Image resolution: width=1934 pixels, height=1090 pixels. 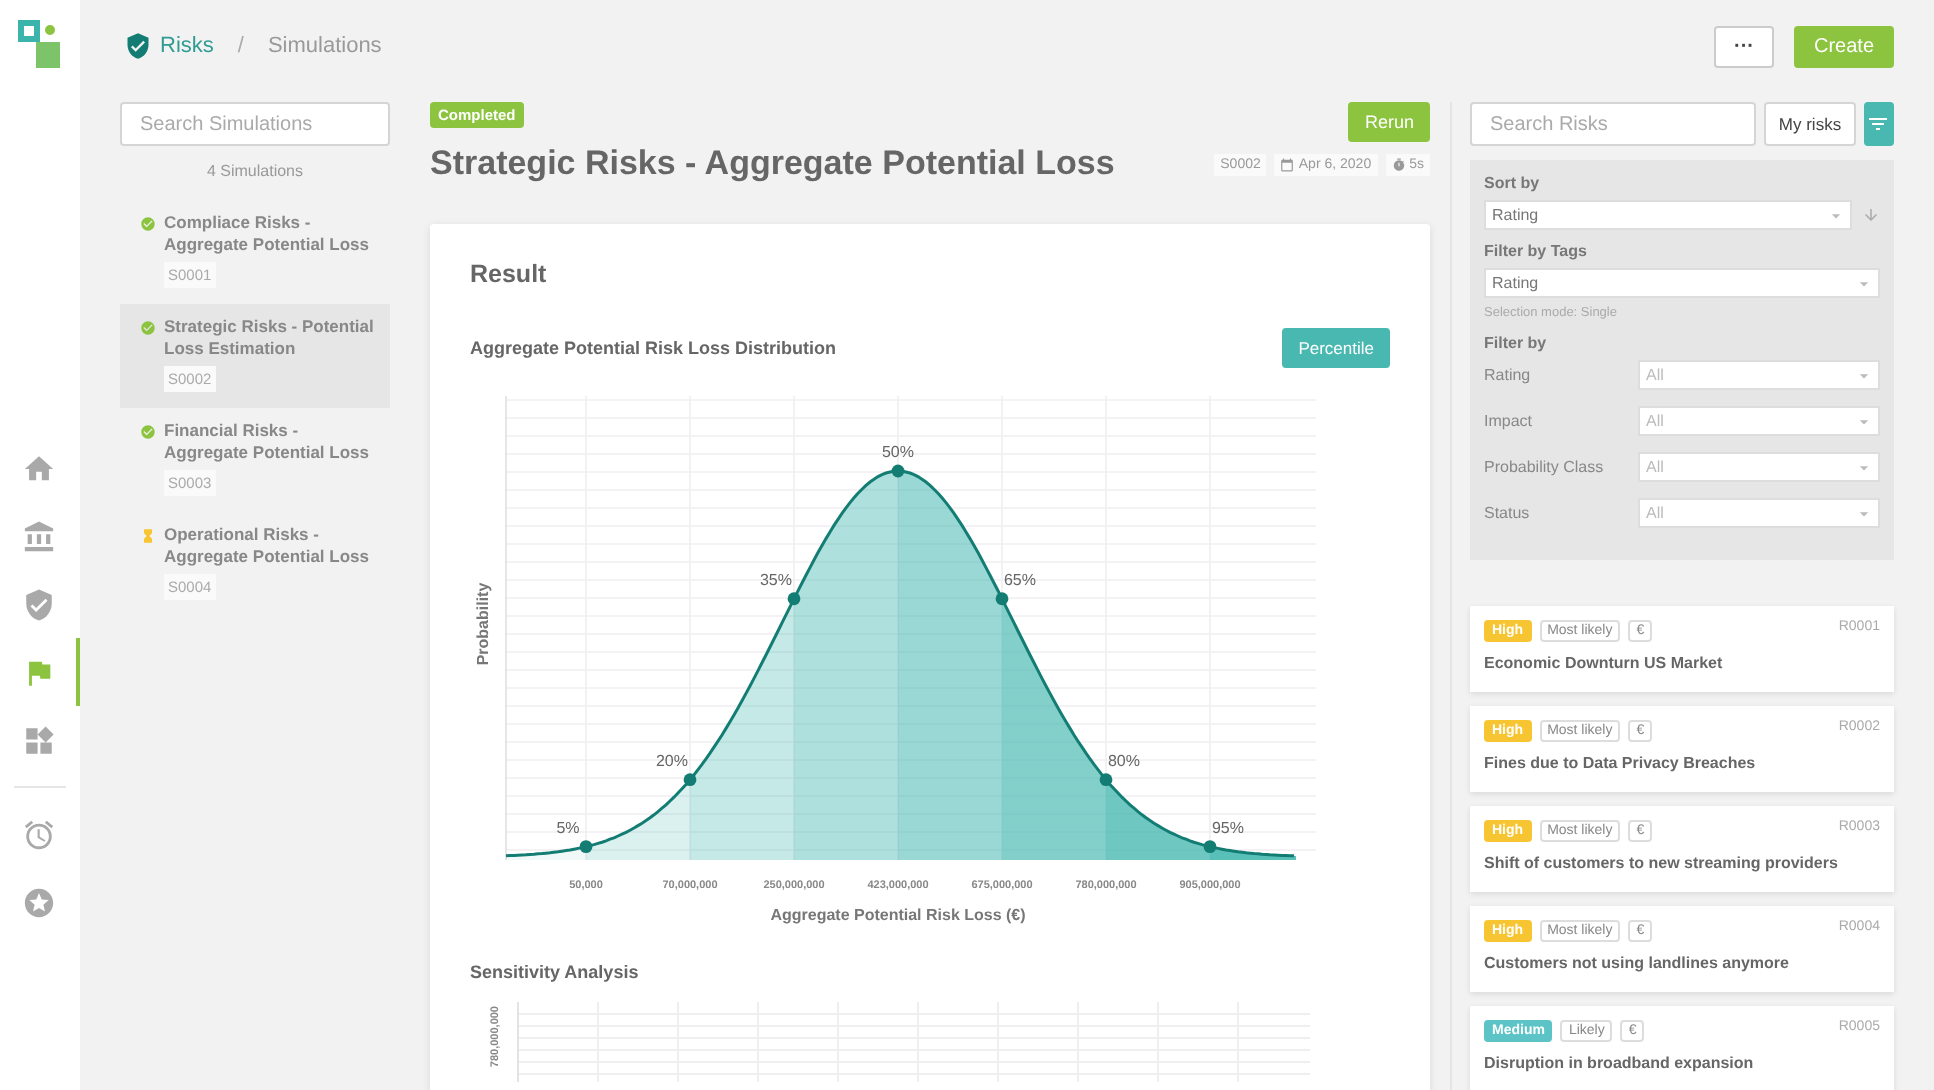 I want to click on percentile-label: 50%, so click(x=898, y=452).